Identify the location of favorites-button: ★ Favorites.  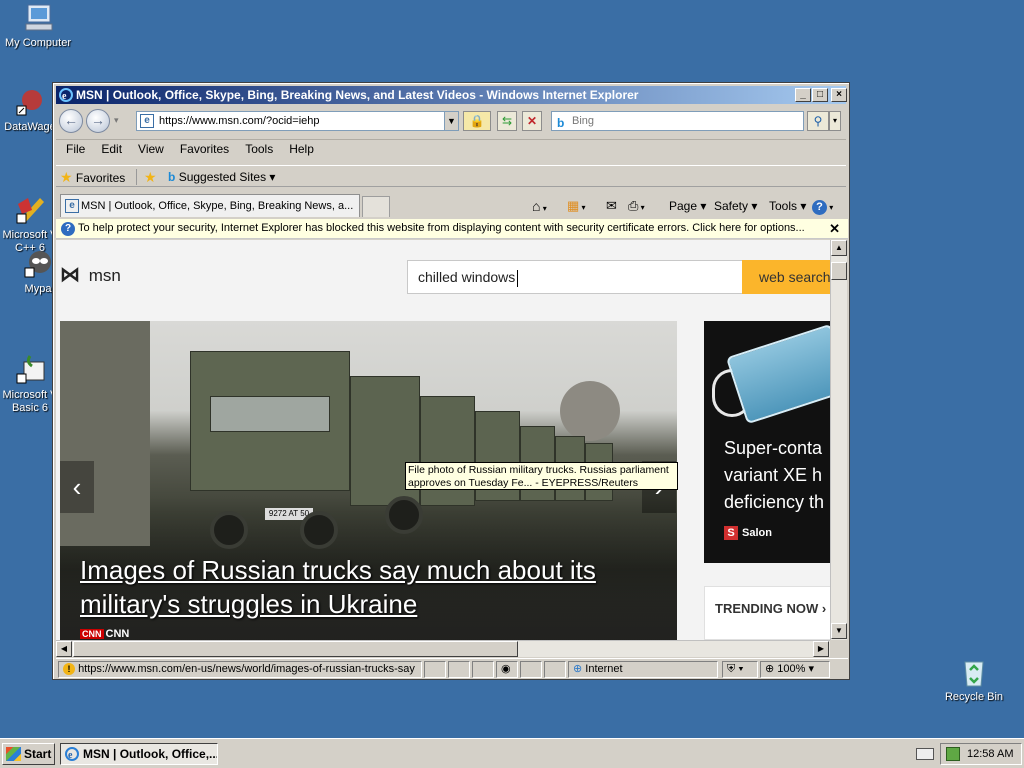
(92, 177).